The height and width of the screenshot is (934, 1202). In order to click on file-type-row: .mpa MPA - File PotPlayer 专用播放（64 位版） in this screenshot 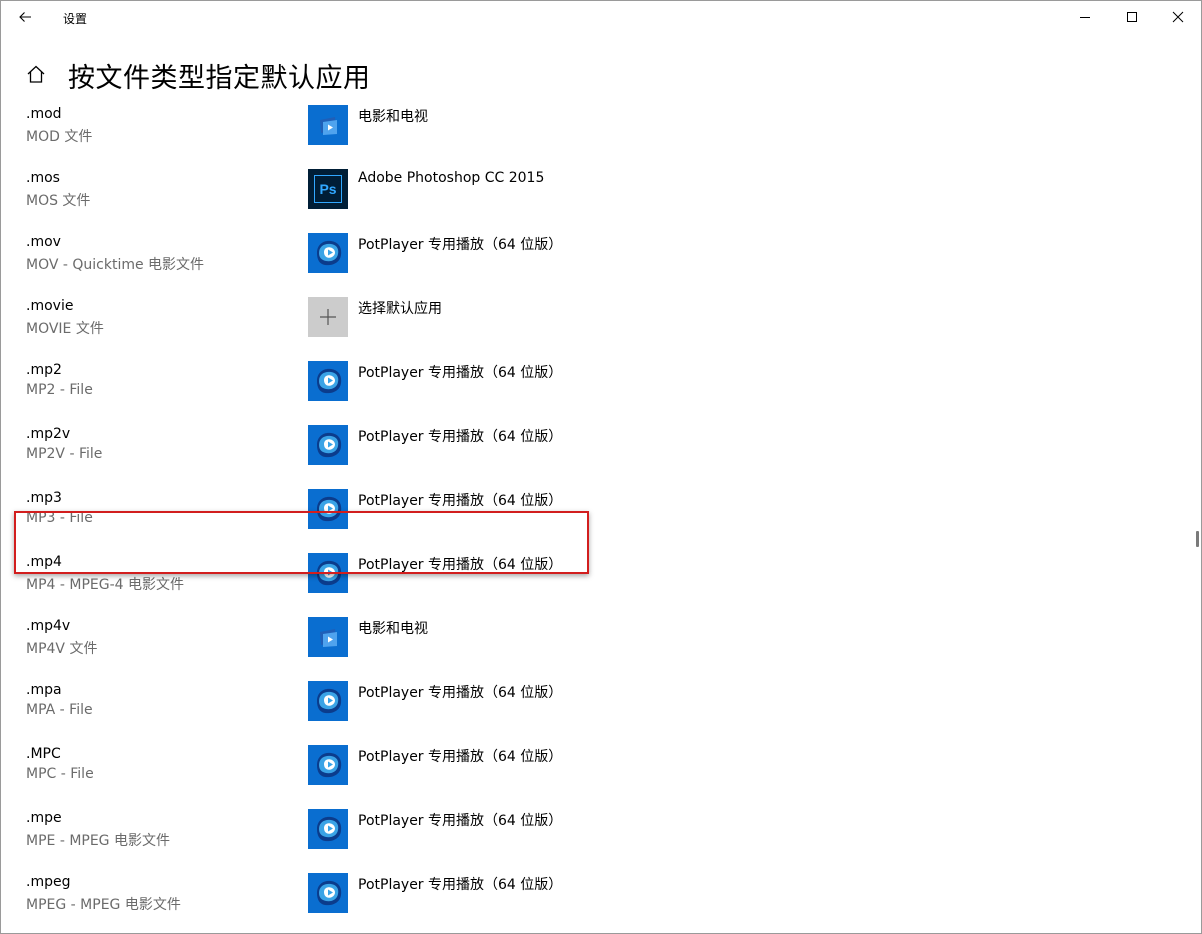, I will do `click(596, 706)`.